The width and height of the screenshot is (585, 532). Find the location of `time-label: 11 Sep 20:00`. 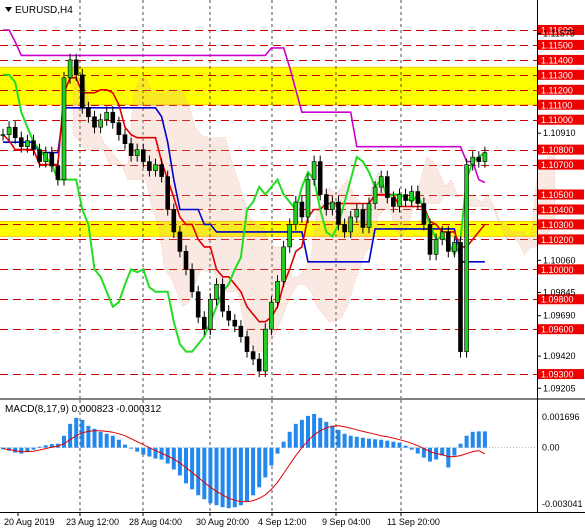

time-label: 11 Sep 20:00 is located at coordinates (413, 522).